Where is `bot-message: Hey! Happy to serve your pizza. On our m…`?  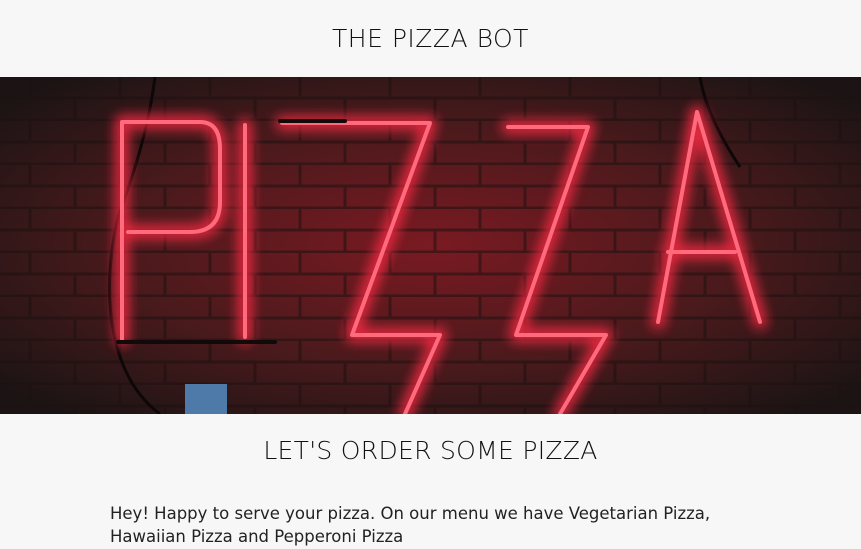 bot-message: Hey! Happy to serve your pizza. On our m… is located at coordinates (410, 525).